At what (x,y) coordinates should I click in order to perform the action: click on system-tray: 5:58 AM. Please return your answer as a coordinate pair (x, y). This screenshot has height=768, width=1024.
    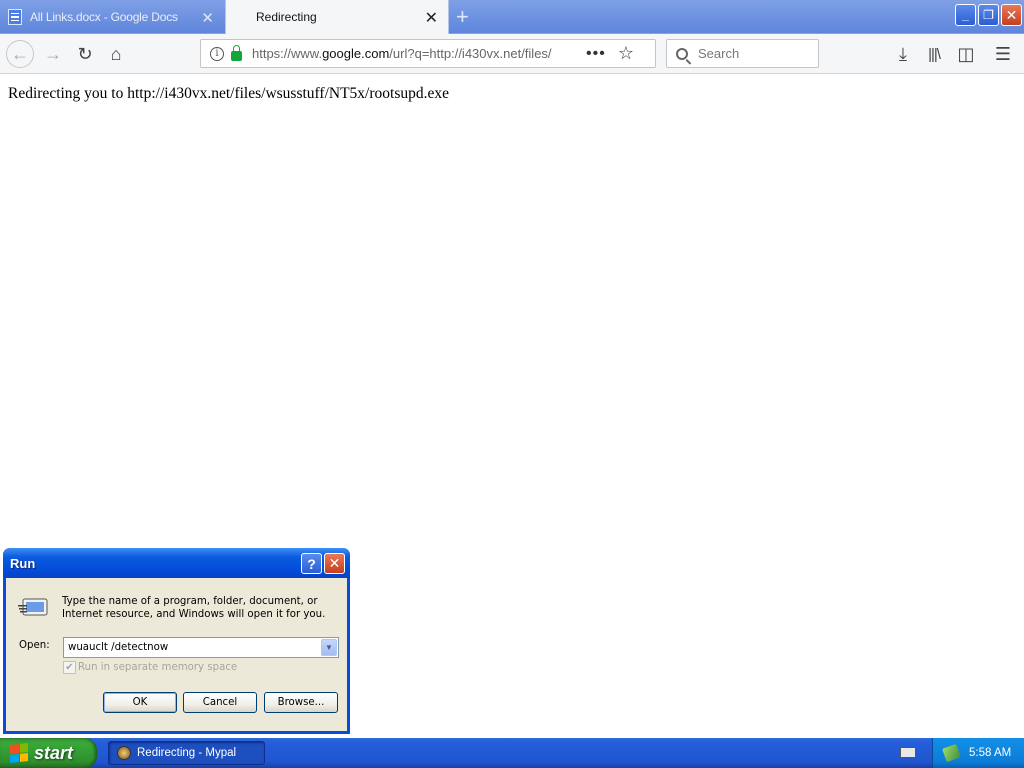
    Looking at the image, I should click on (978, 753).